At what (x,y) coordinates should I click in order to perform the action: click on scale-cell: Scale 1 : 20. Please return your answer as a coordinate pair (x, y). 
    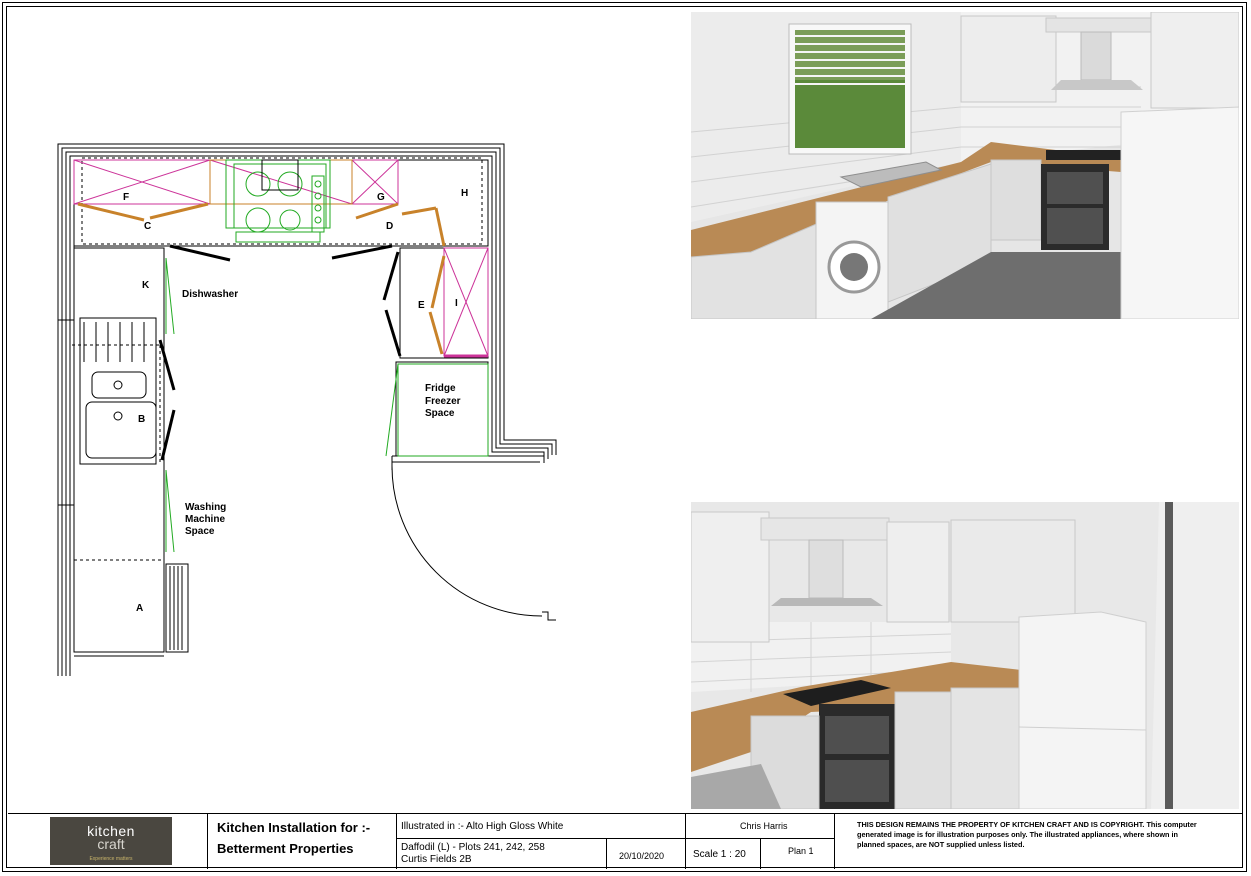
    Looking at the image, I should click on (723, 853).